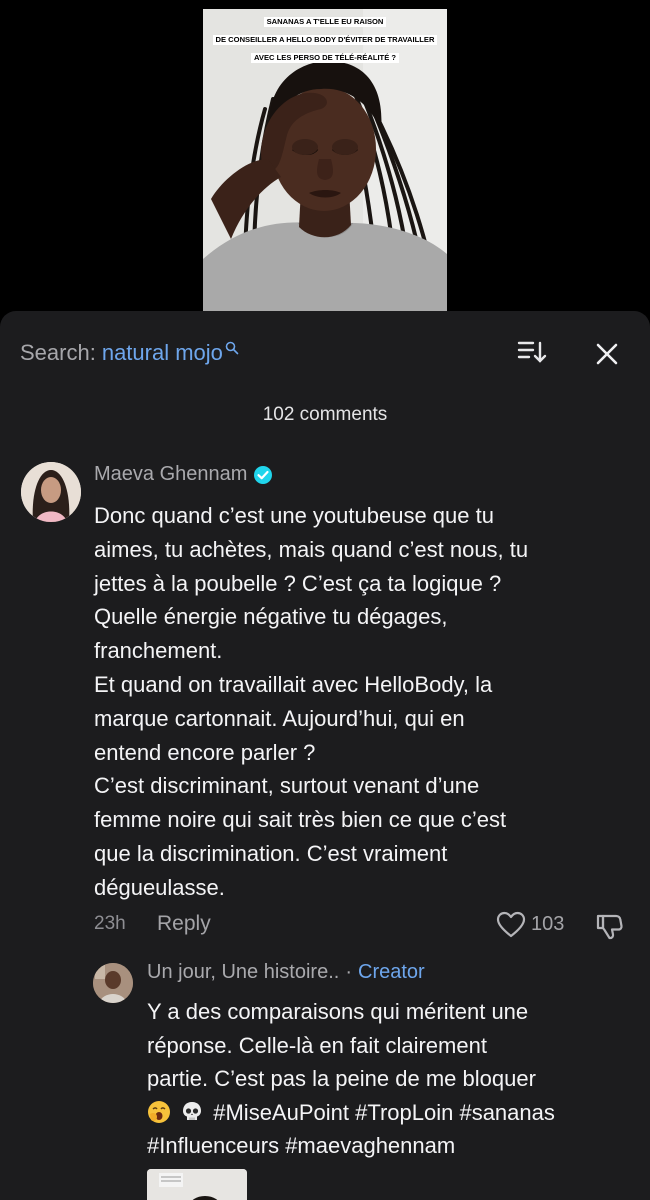 The height and width of the screenshot is (1200, 650). I want to click on reply-line-with-emoji: #MiseAuPoint #TropLoin #sananas, so click(392, 1113).